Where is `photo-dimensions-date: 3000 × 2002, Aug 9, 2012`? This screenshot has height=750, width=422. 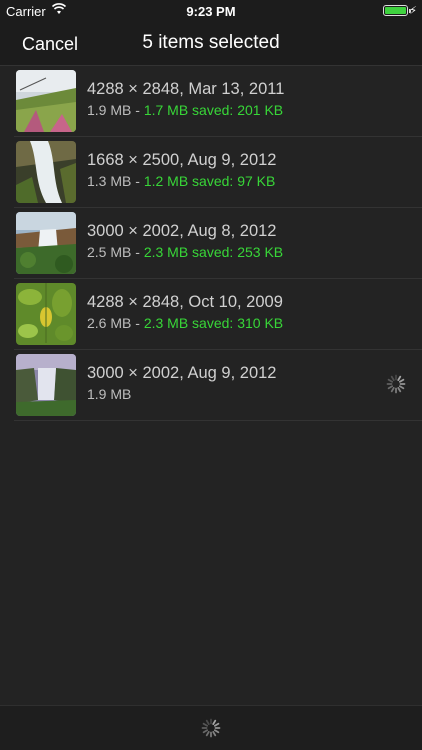 photo-dimensions-date: 3000 × 2002, Aug 9, 2012 is located at coordinates (182, 373).